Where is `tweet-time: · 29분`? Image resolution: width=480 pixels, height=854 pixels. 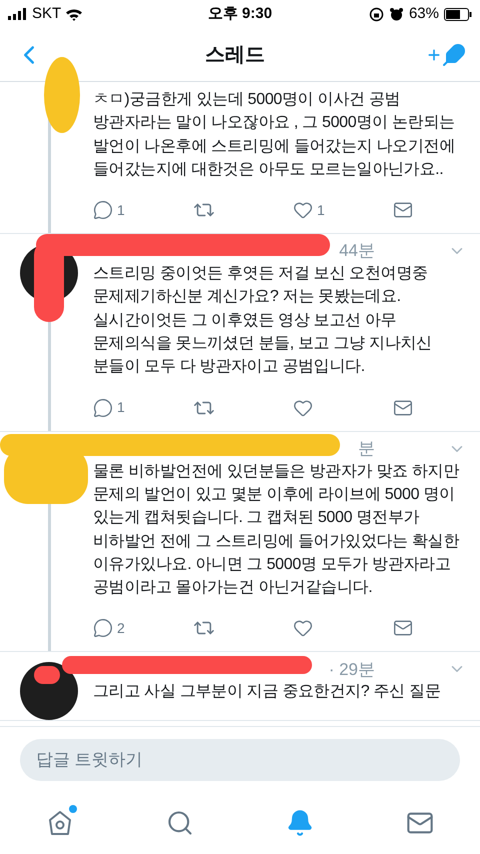
tweet-time: · 29분 is located at coordinates (351, 669).